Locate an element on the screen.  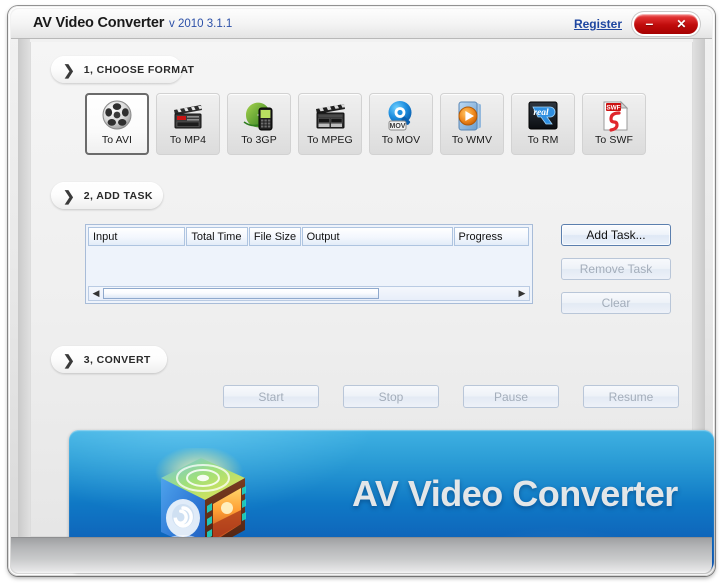
horizontal-scrollbar: ◀ ▶ is located at coordinates (309, 293).